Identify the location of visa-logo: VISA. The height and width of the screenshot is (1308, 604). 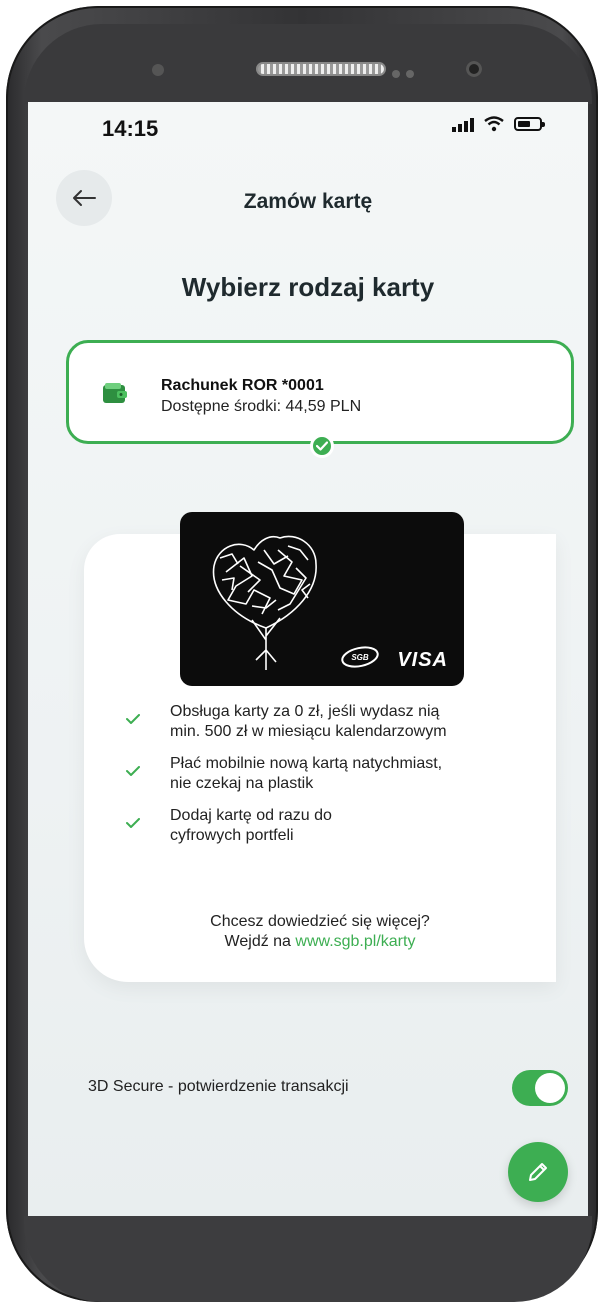
(422, 660).